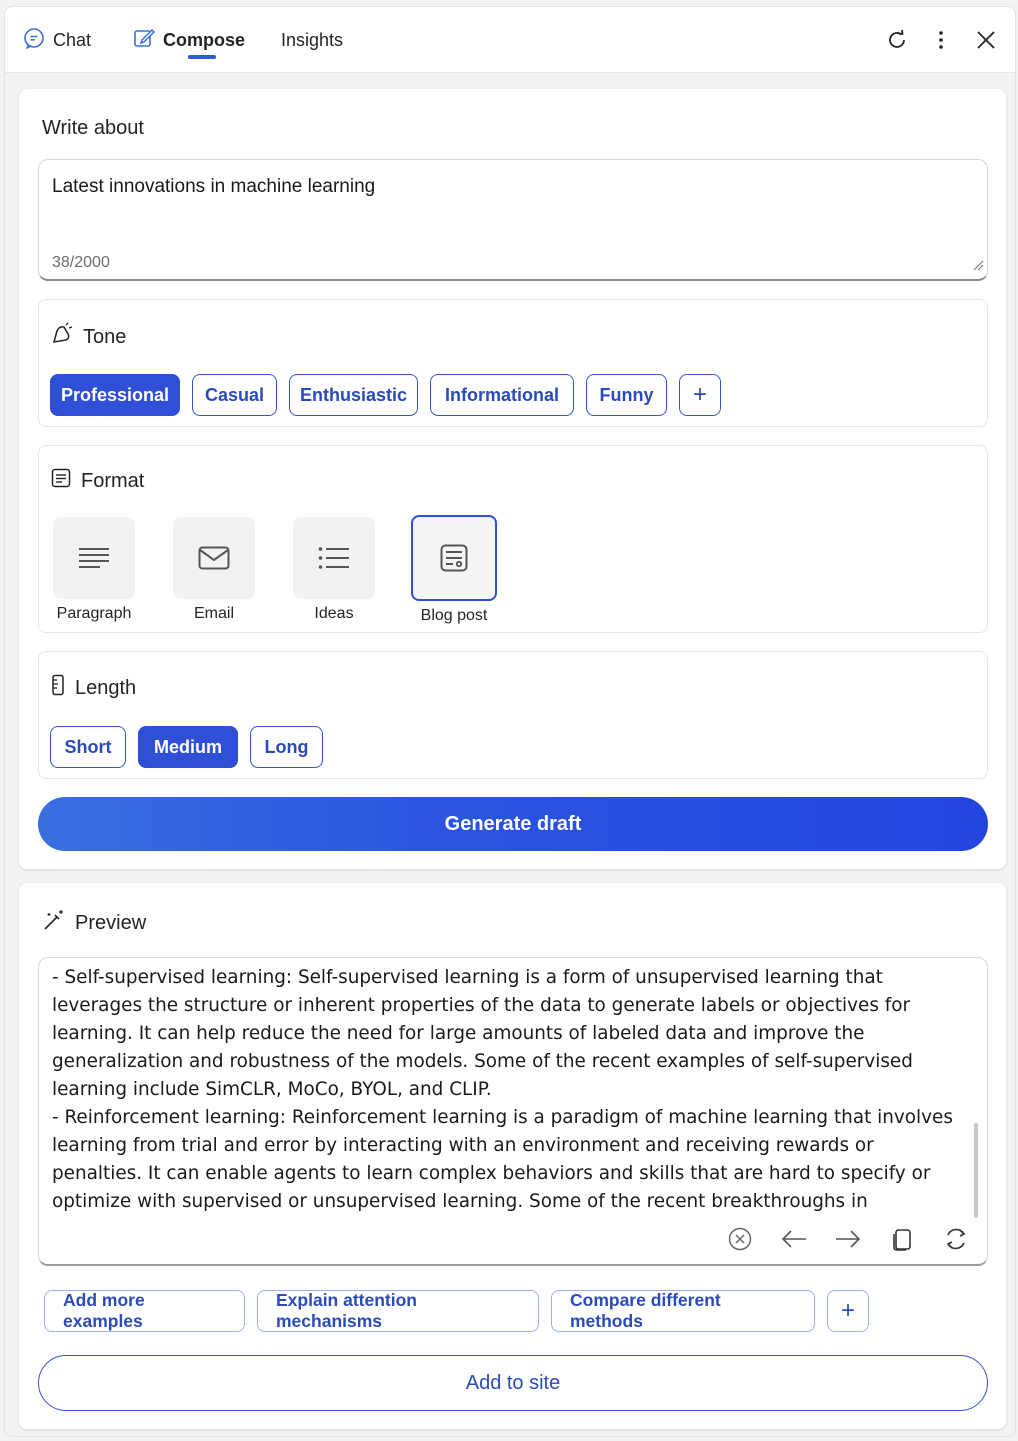 This screenshot has height=1441, width=1018. Describe the element at coordinates (513, 824) in the screenshot. I see `generate-draft-button: Generate draft` at that location.